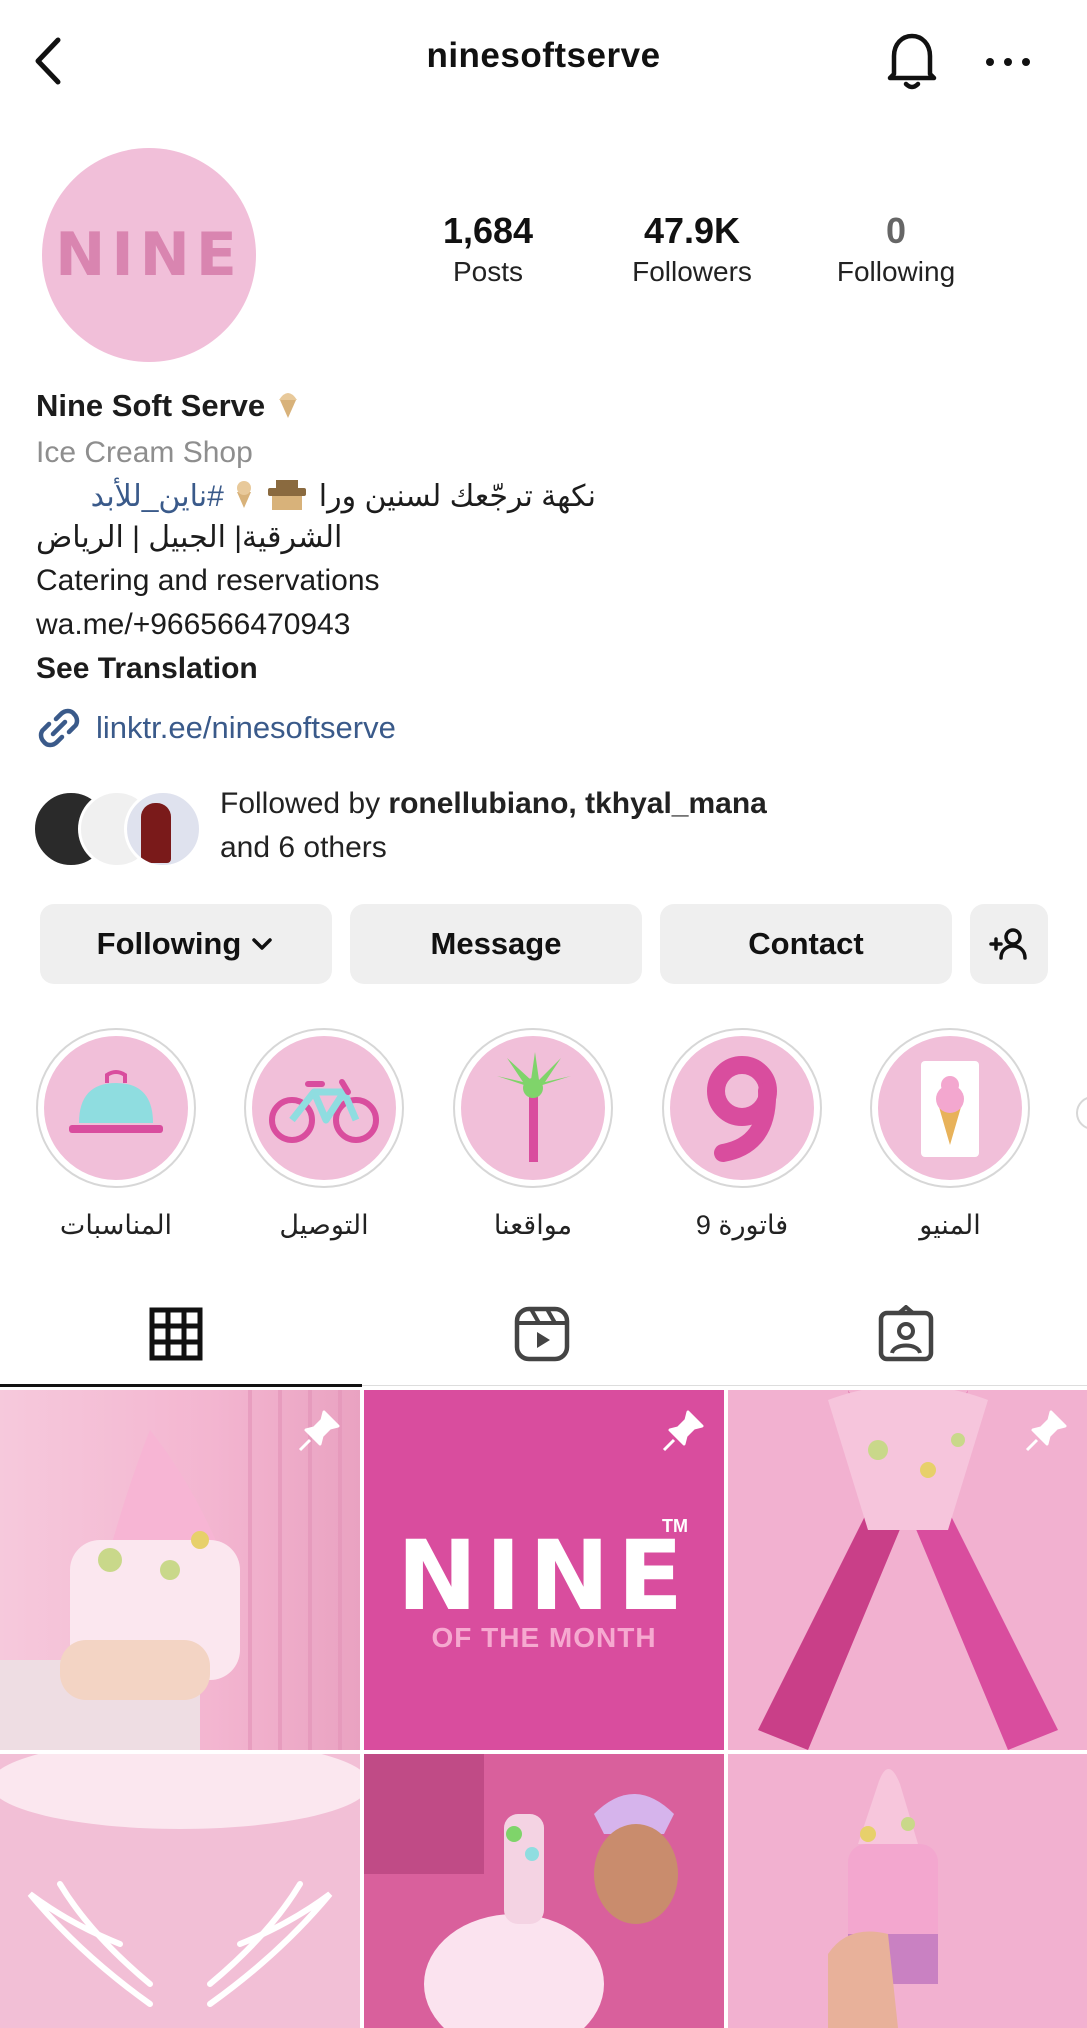 The image size is (1087, 2028). What do you see at coordinates (303, 847) in the screenshot?
I see `followed-by-suffix: and 6 others` at bounding box center [303, 847].